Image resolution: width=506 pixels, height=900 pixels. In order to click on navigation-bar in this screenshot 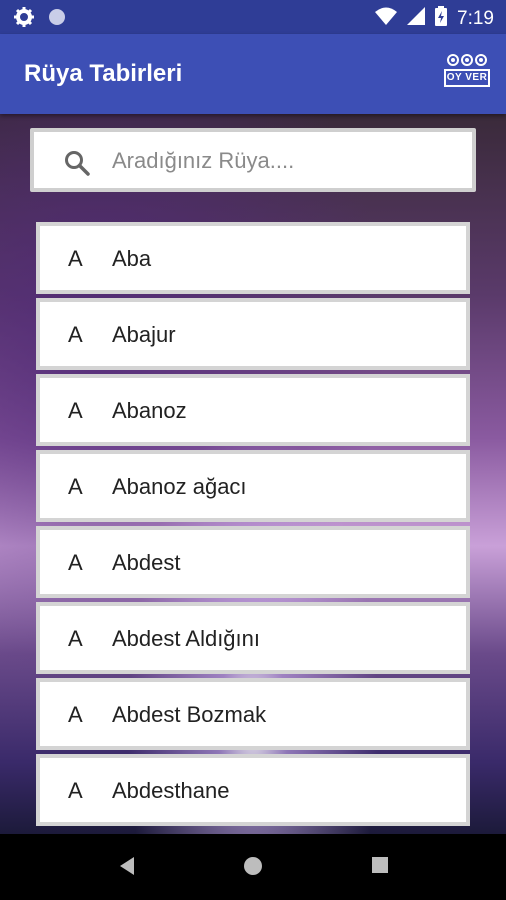, I will do `click(253, 867)`.